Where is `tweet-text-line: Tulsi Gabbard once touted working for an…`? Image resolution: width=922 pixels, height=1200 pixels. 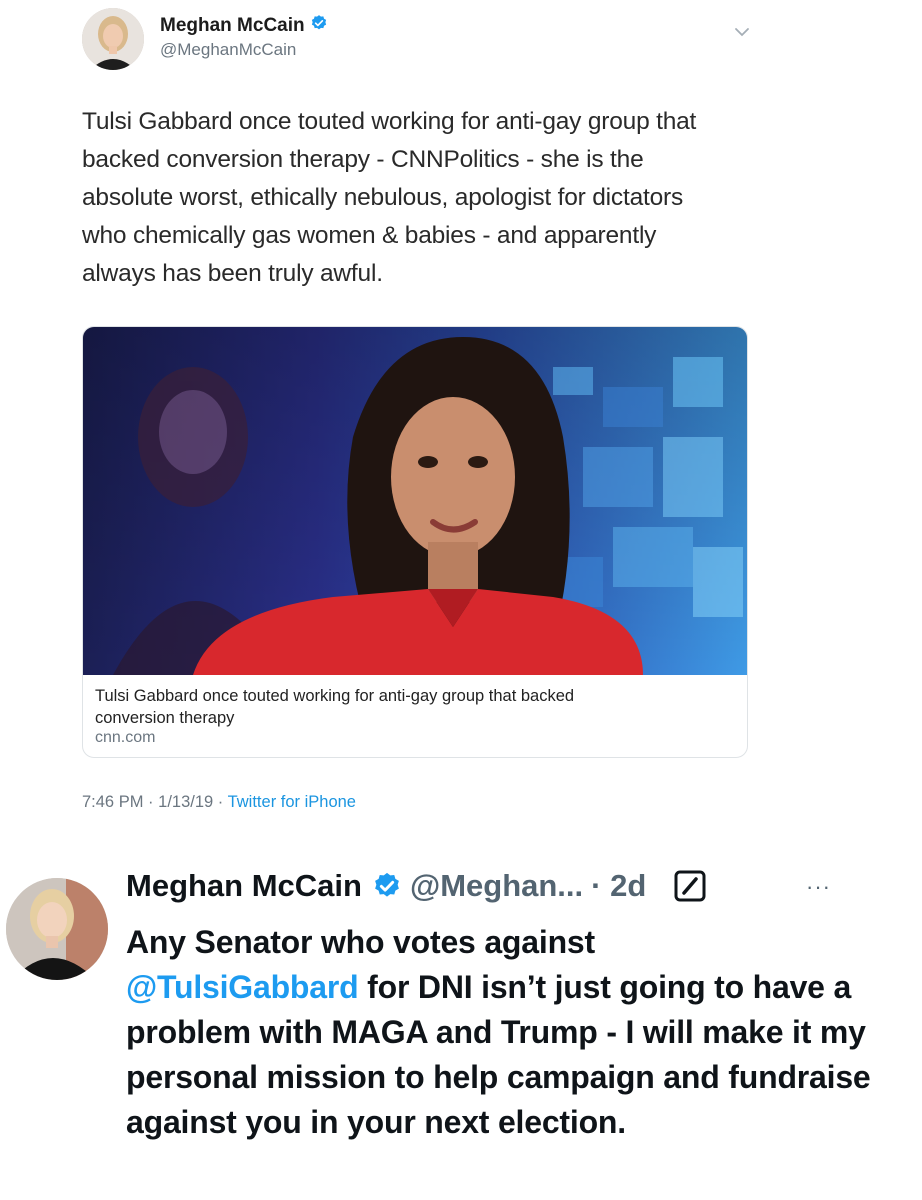 tweet-text-line: Tulsi Gabbard once touted working for an… is located at coordinates (389, 121).